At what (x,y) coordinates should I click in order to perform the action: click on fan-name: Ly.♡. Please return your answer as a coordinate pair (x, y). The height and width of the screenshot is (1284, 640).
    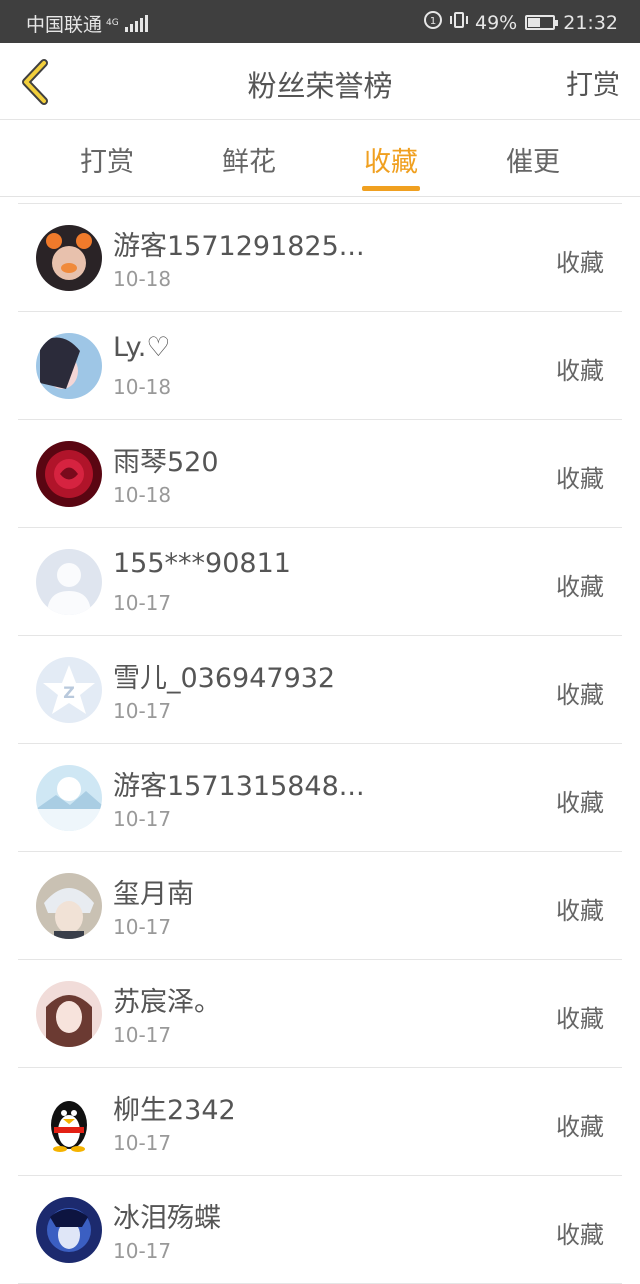
    Looking at the image, I should click on (142, 347).